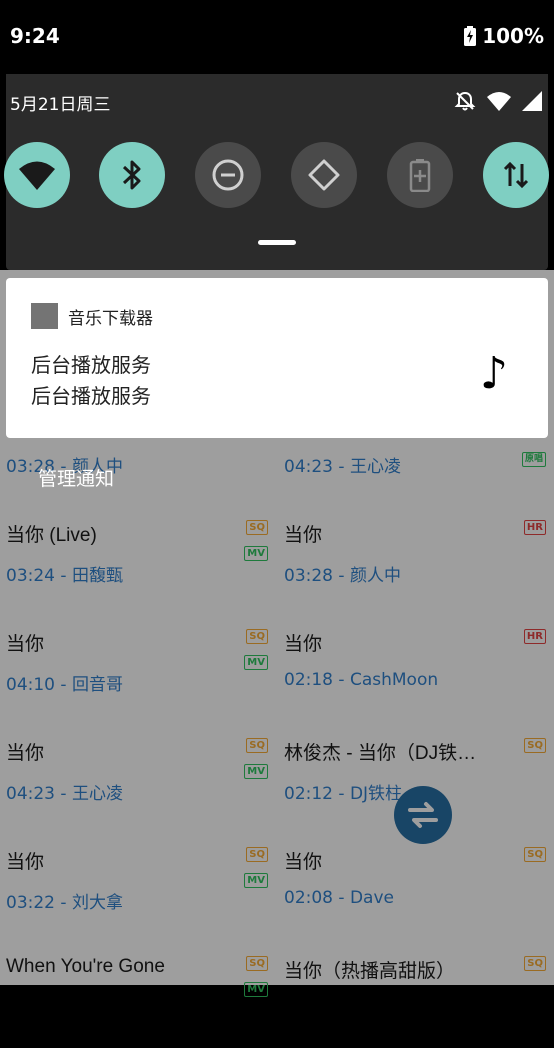  I want to click on music-note-icon: ♪, so click(493, 373).